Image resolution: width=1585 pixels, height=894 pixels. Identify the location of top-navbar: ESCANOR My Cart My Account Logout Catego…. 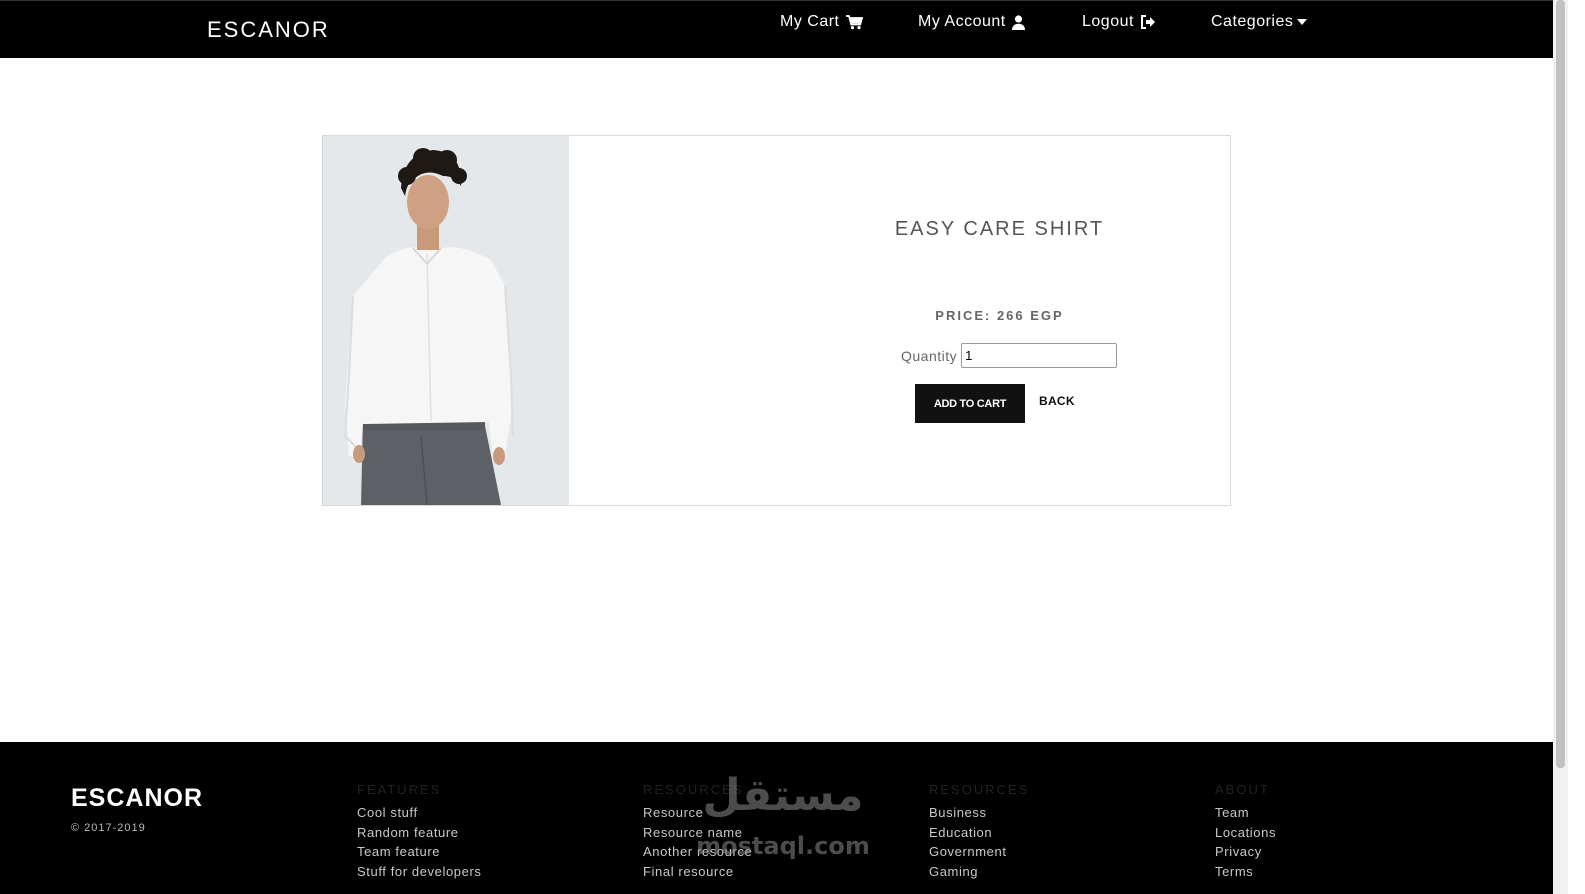
(776, 29).